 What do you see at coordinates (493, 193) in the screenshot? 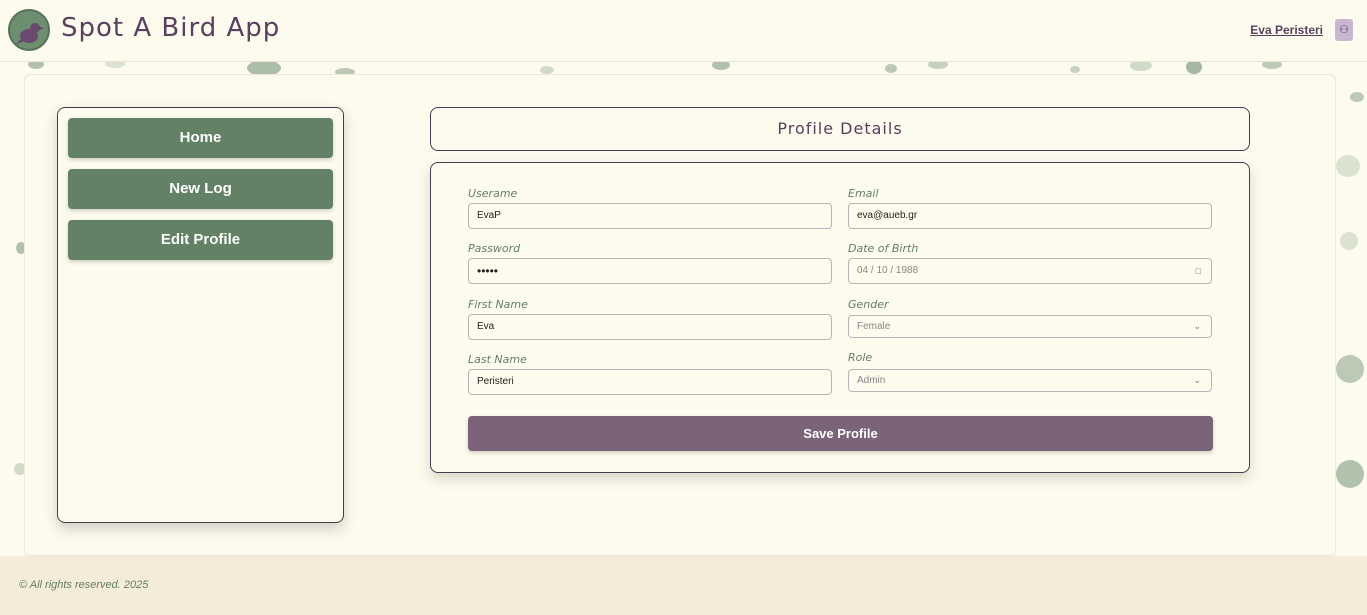
I see `username-label: Userame` at bounding box center [493, 193].